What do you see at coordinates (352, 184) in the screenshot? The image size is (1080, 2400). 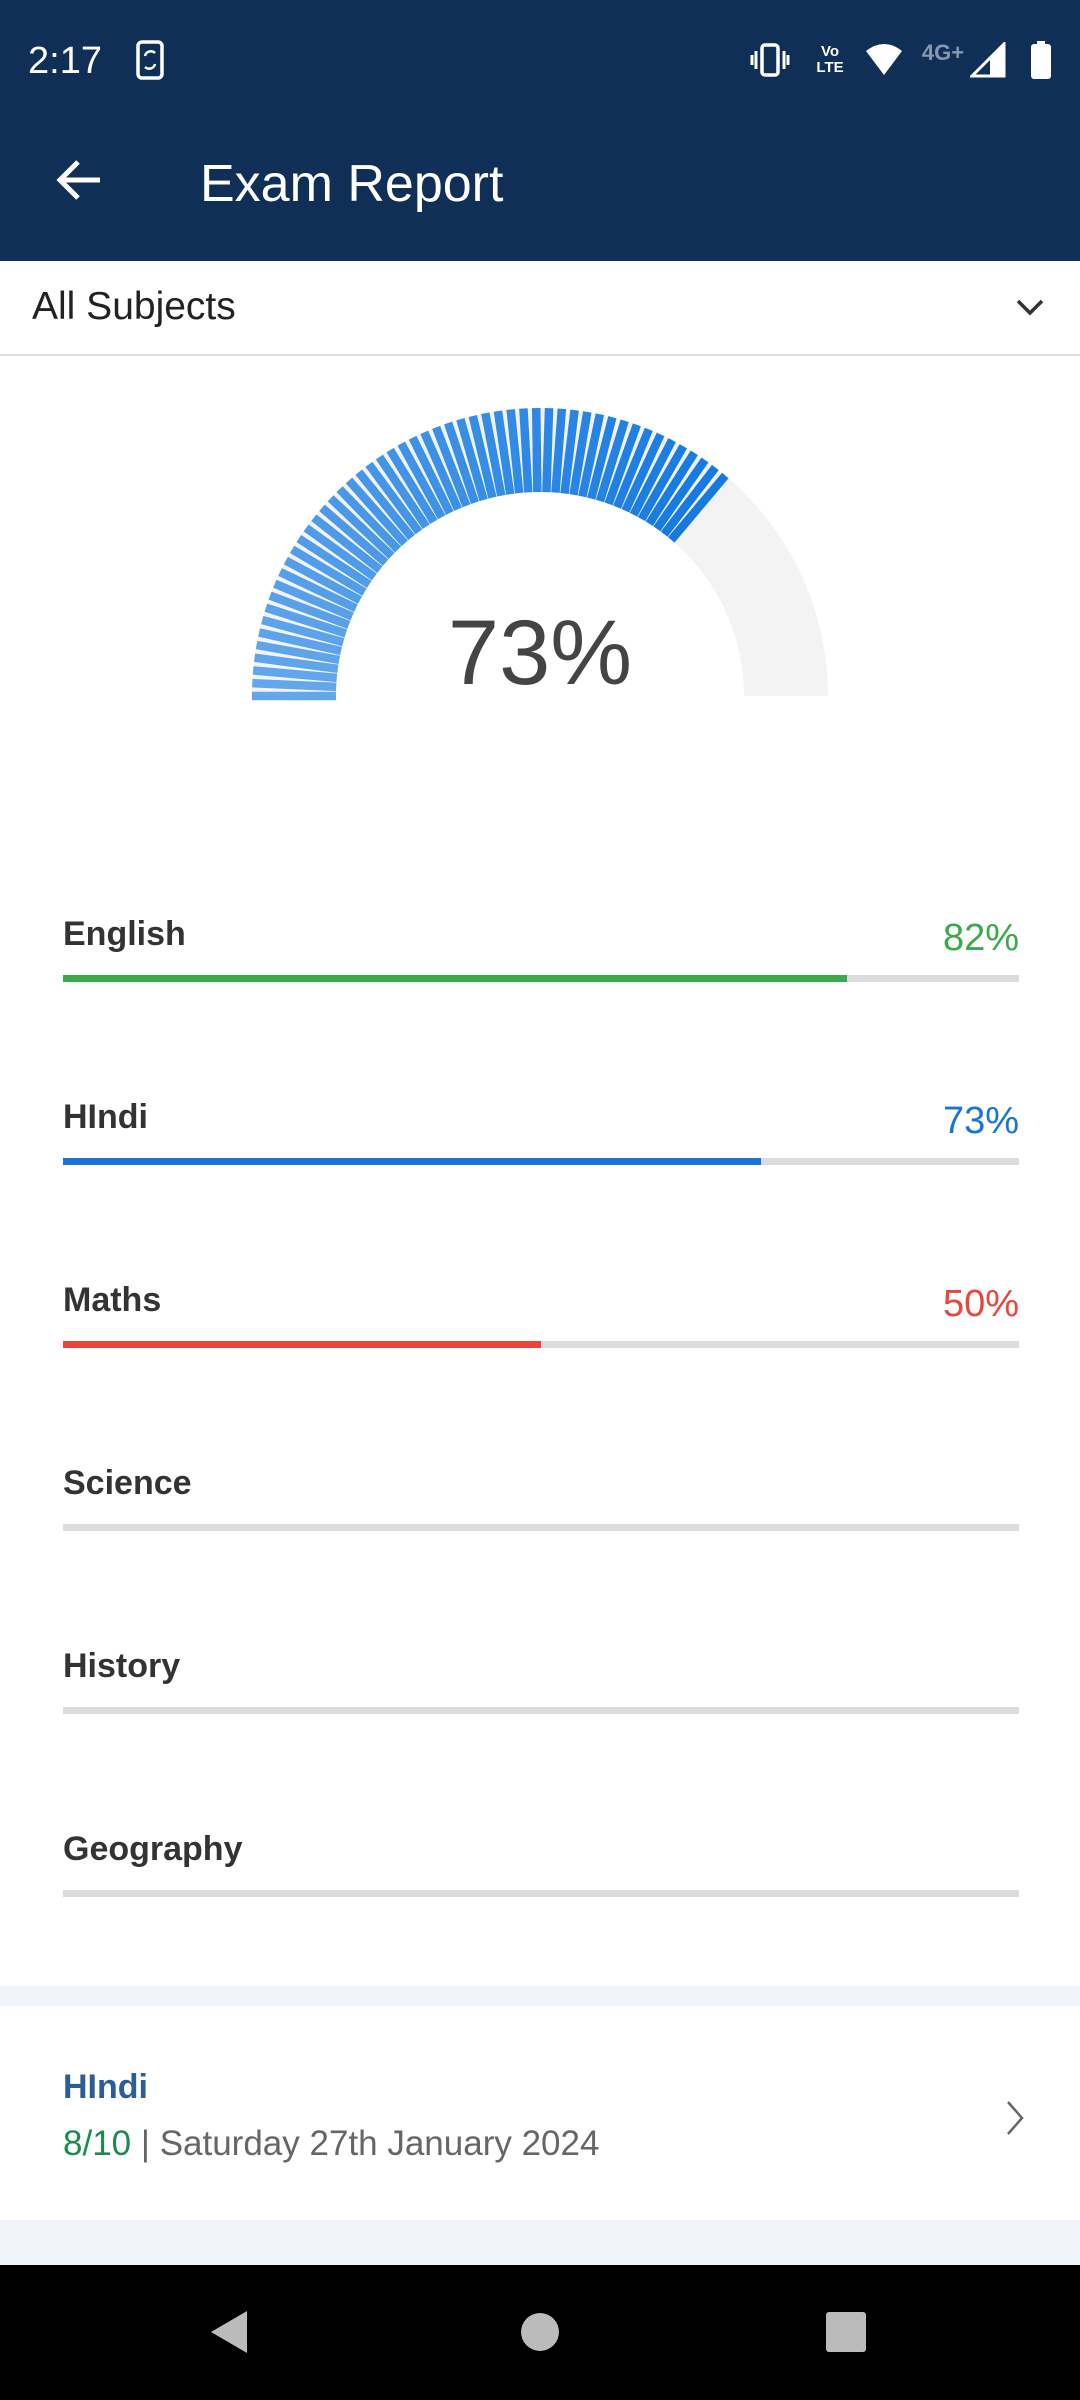 I see `page-title: Exam Report` at bounding box center [352, 184].